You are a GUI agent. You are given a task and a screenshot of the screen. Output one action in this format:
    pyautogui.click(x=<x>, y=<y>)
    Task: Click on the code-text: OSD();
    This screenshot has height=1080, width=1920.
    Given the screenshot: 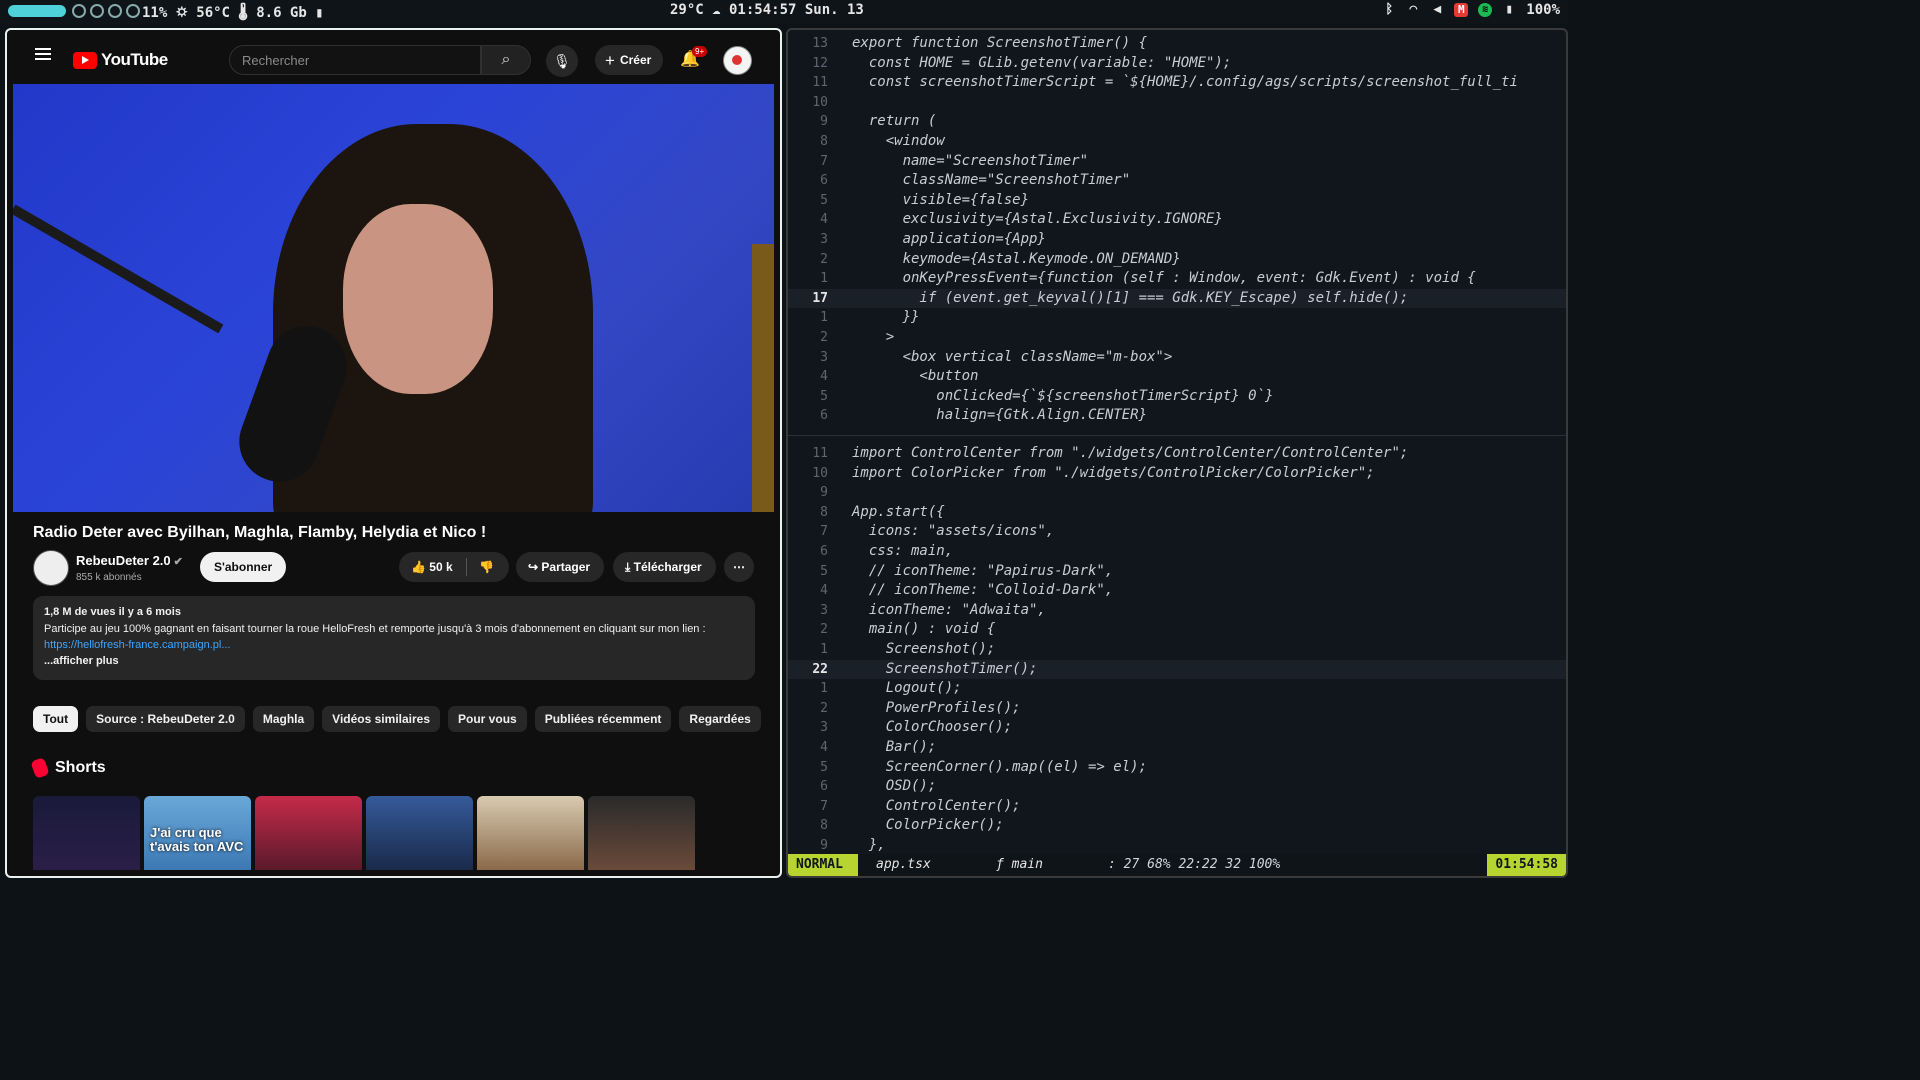 What is the action you would take?
    pyautogui.click(x=894, y=786)
    